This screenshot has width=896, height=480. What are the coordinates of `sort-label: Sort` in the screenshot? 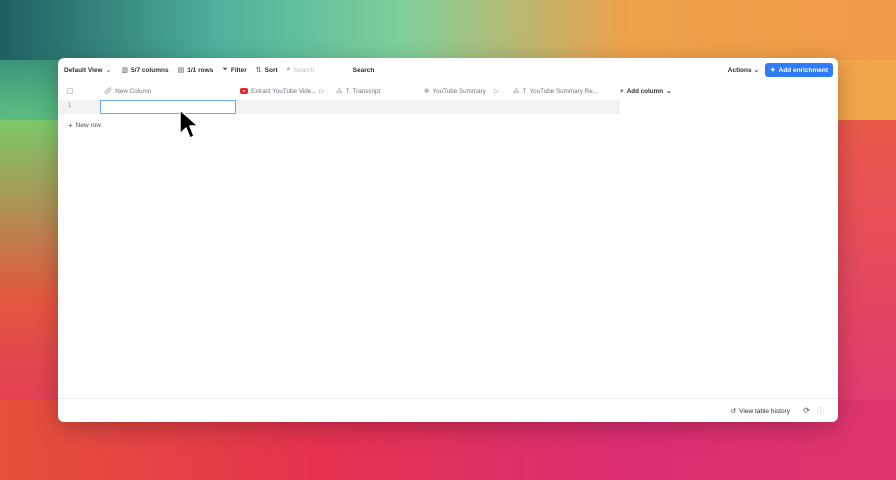 It's located at (271, 70).